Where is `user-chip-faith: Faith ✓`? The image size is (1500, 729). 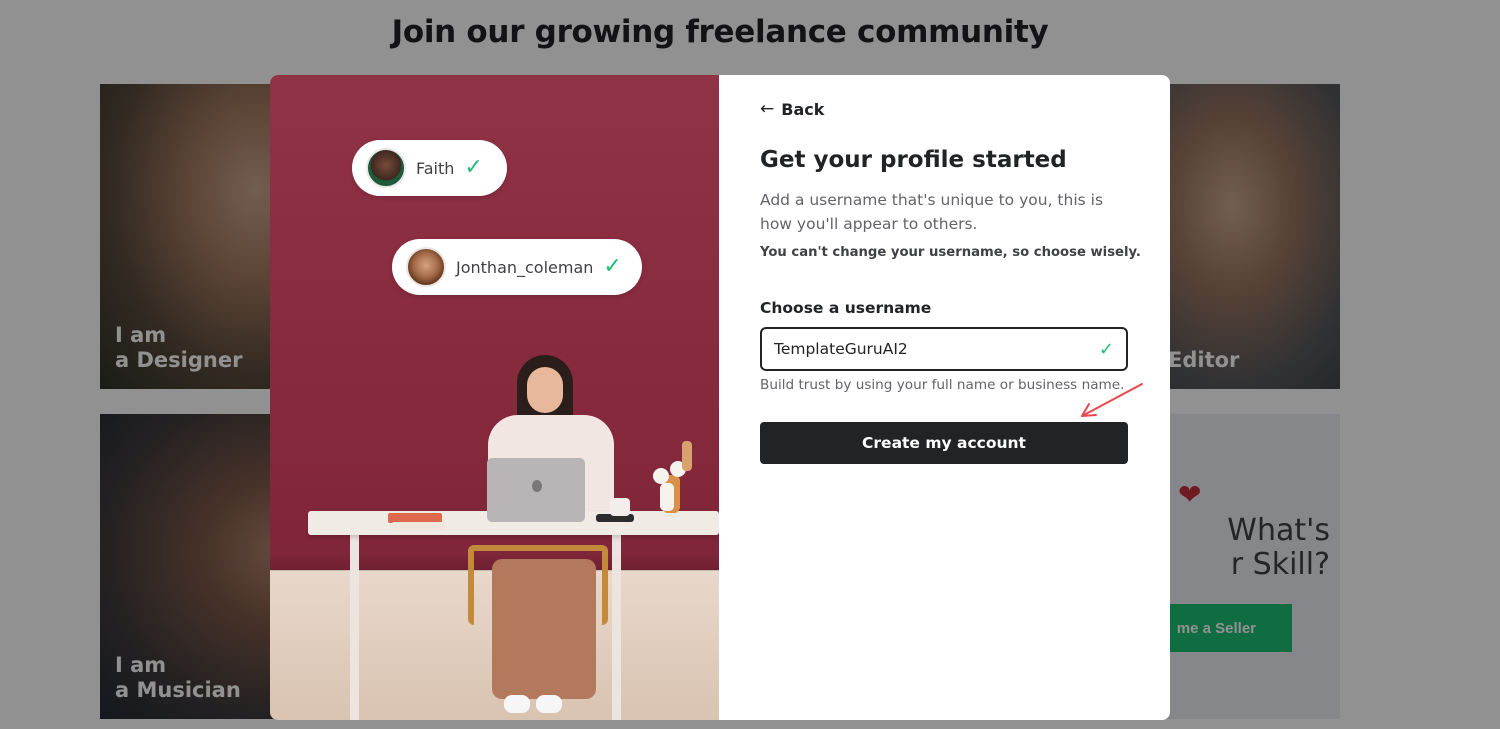
user-chip-faith: Faith ✓ is located at coordinates (429, 168).